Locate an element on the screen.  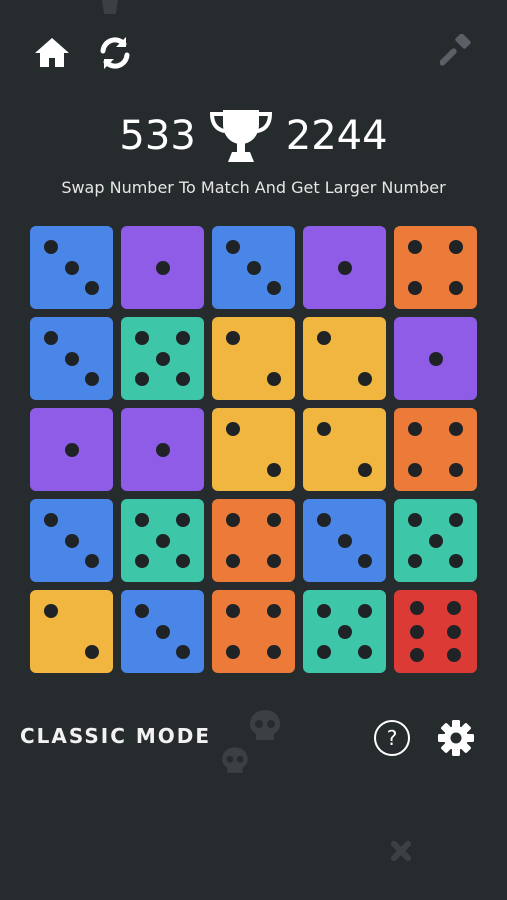
current-score: 533 is located at coordinates (157, 136).